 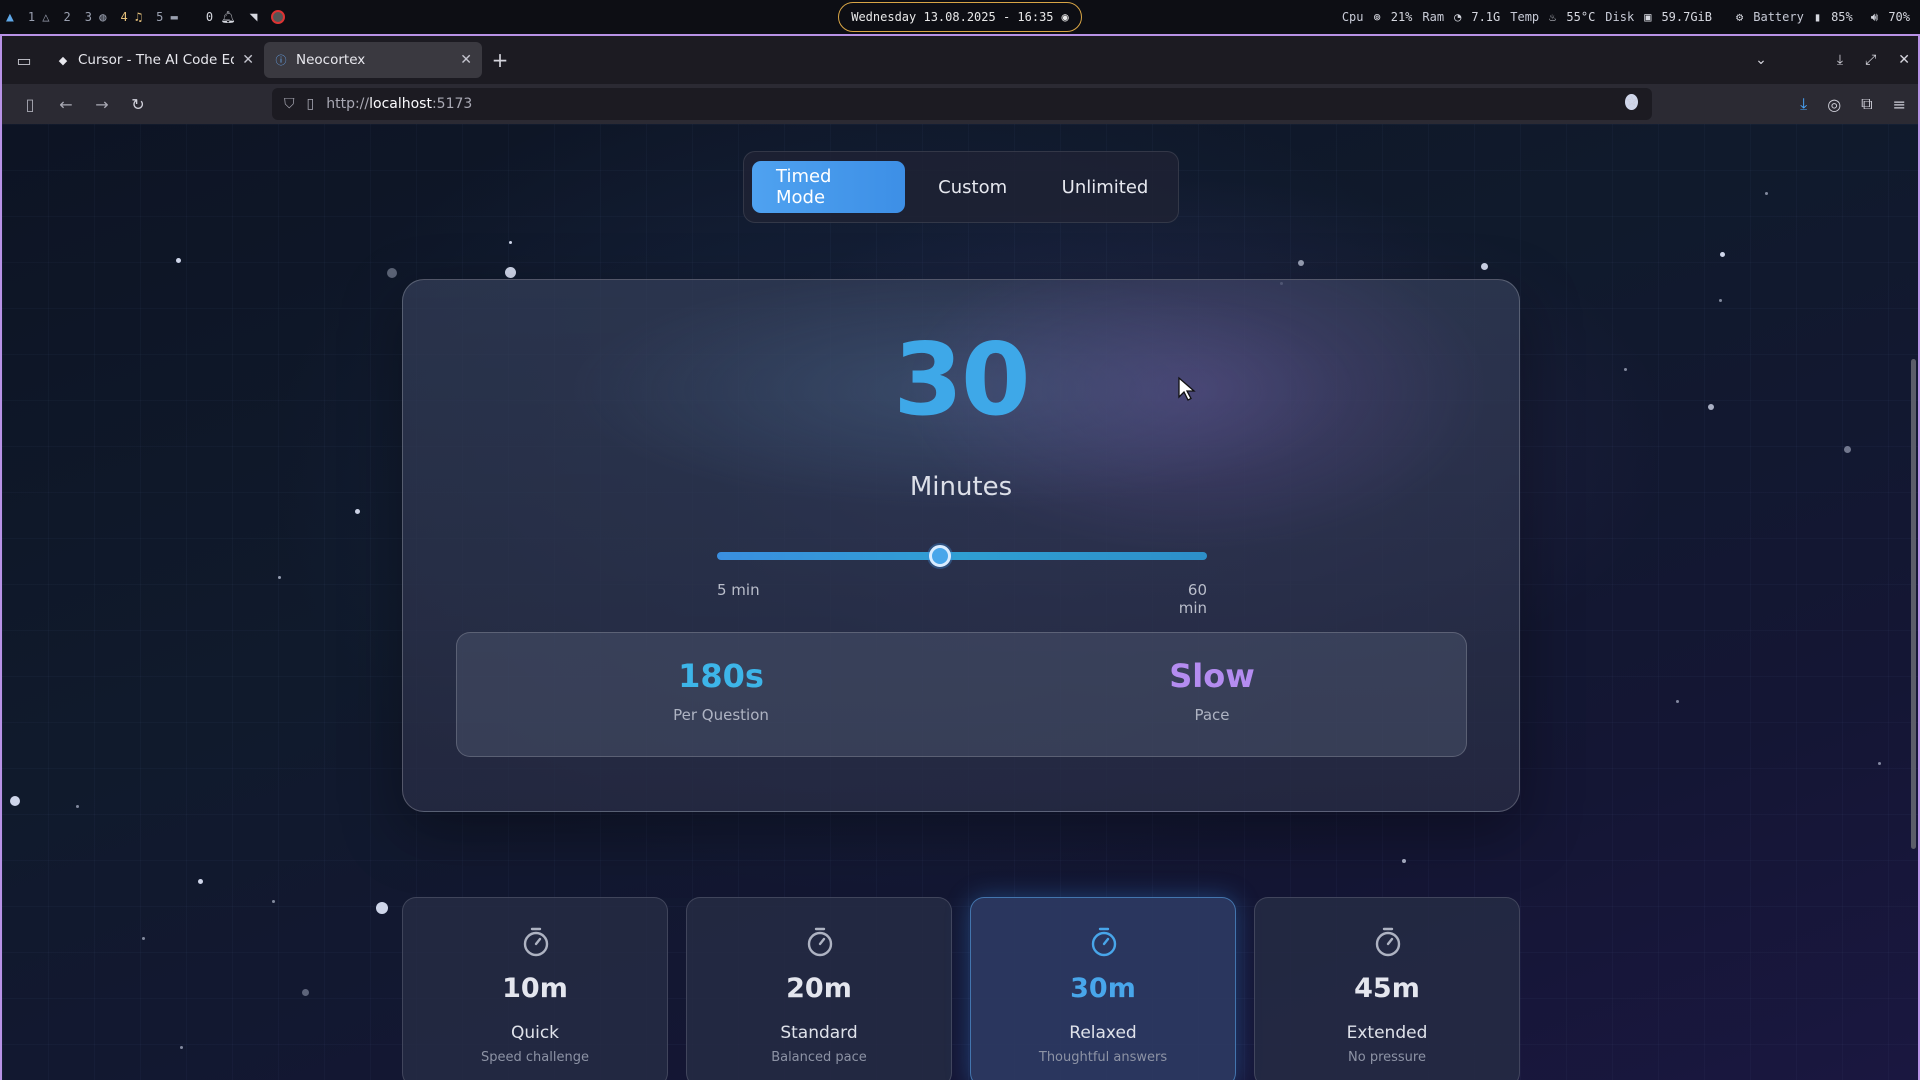 I want to click on workspace-5: 5 ▬, so click(x=167, y=17).